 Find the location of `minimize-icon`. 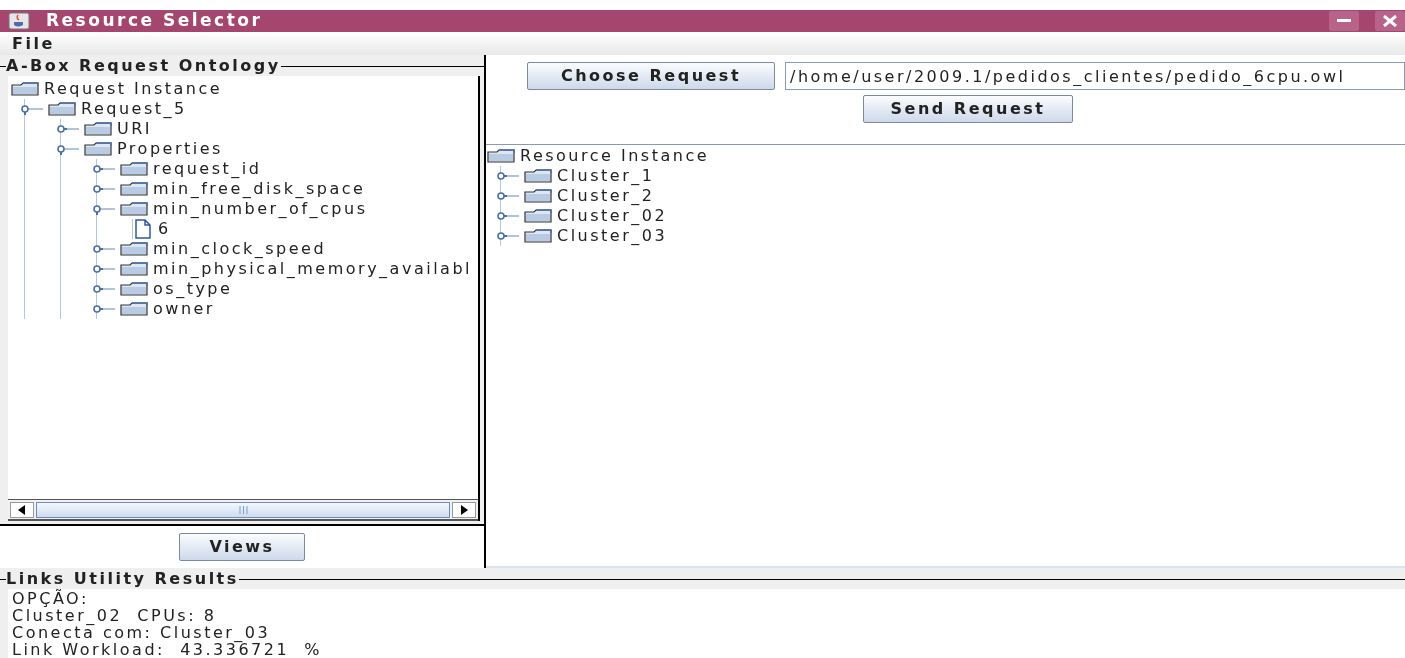

minimize-icon is located at coordinates (1344, 21).